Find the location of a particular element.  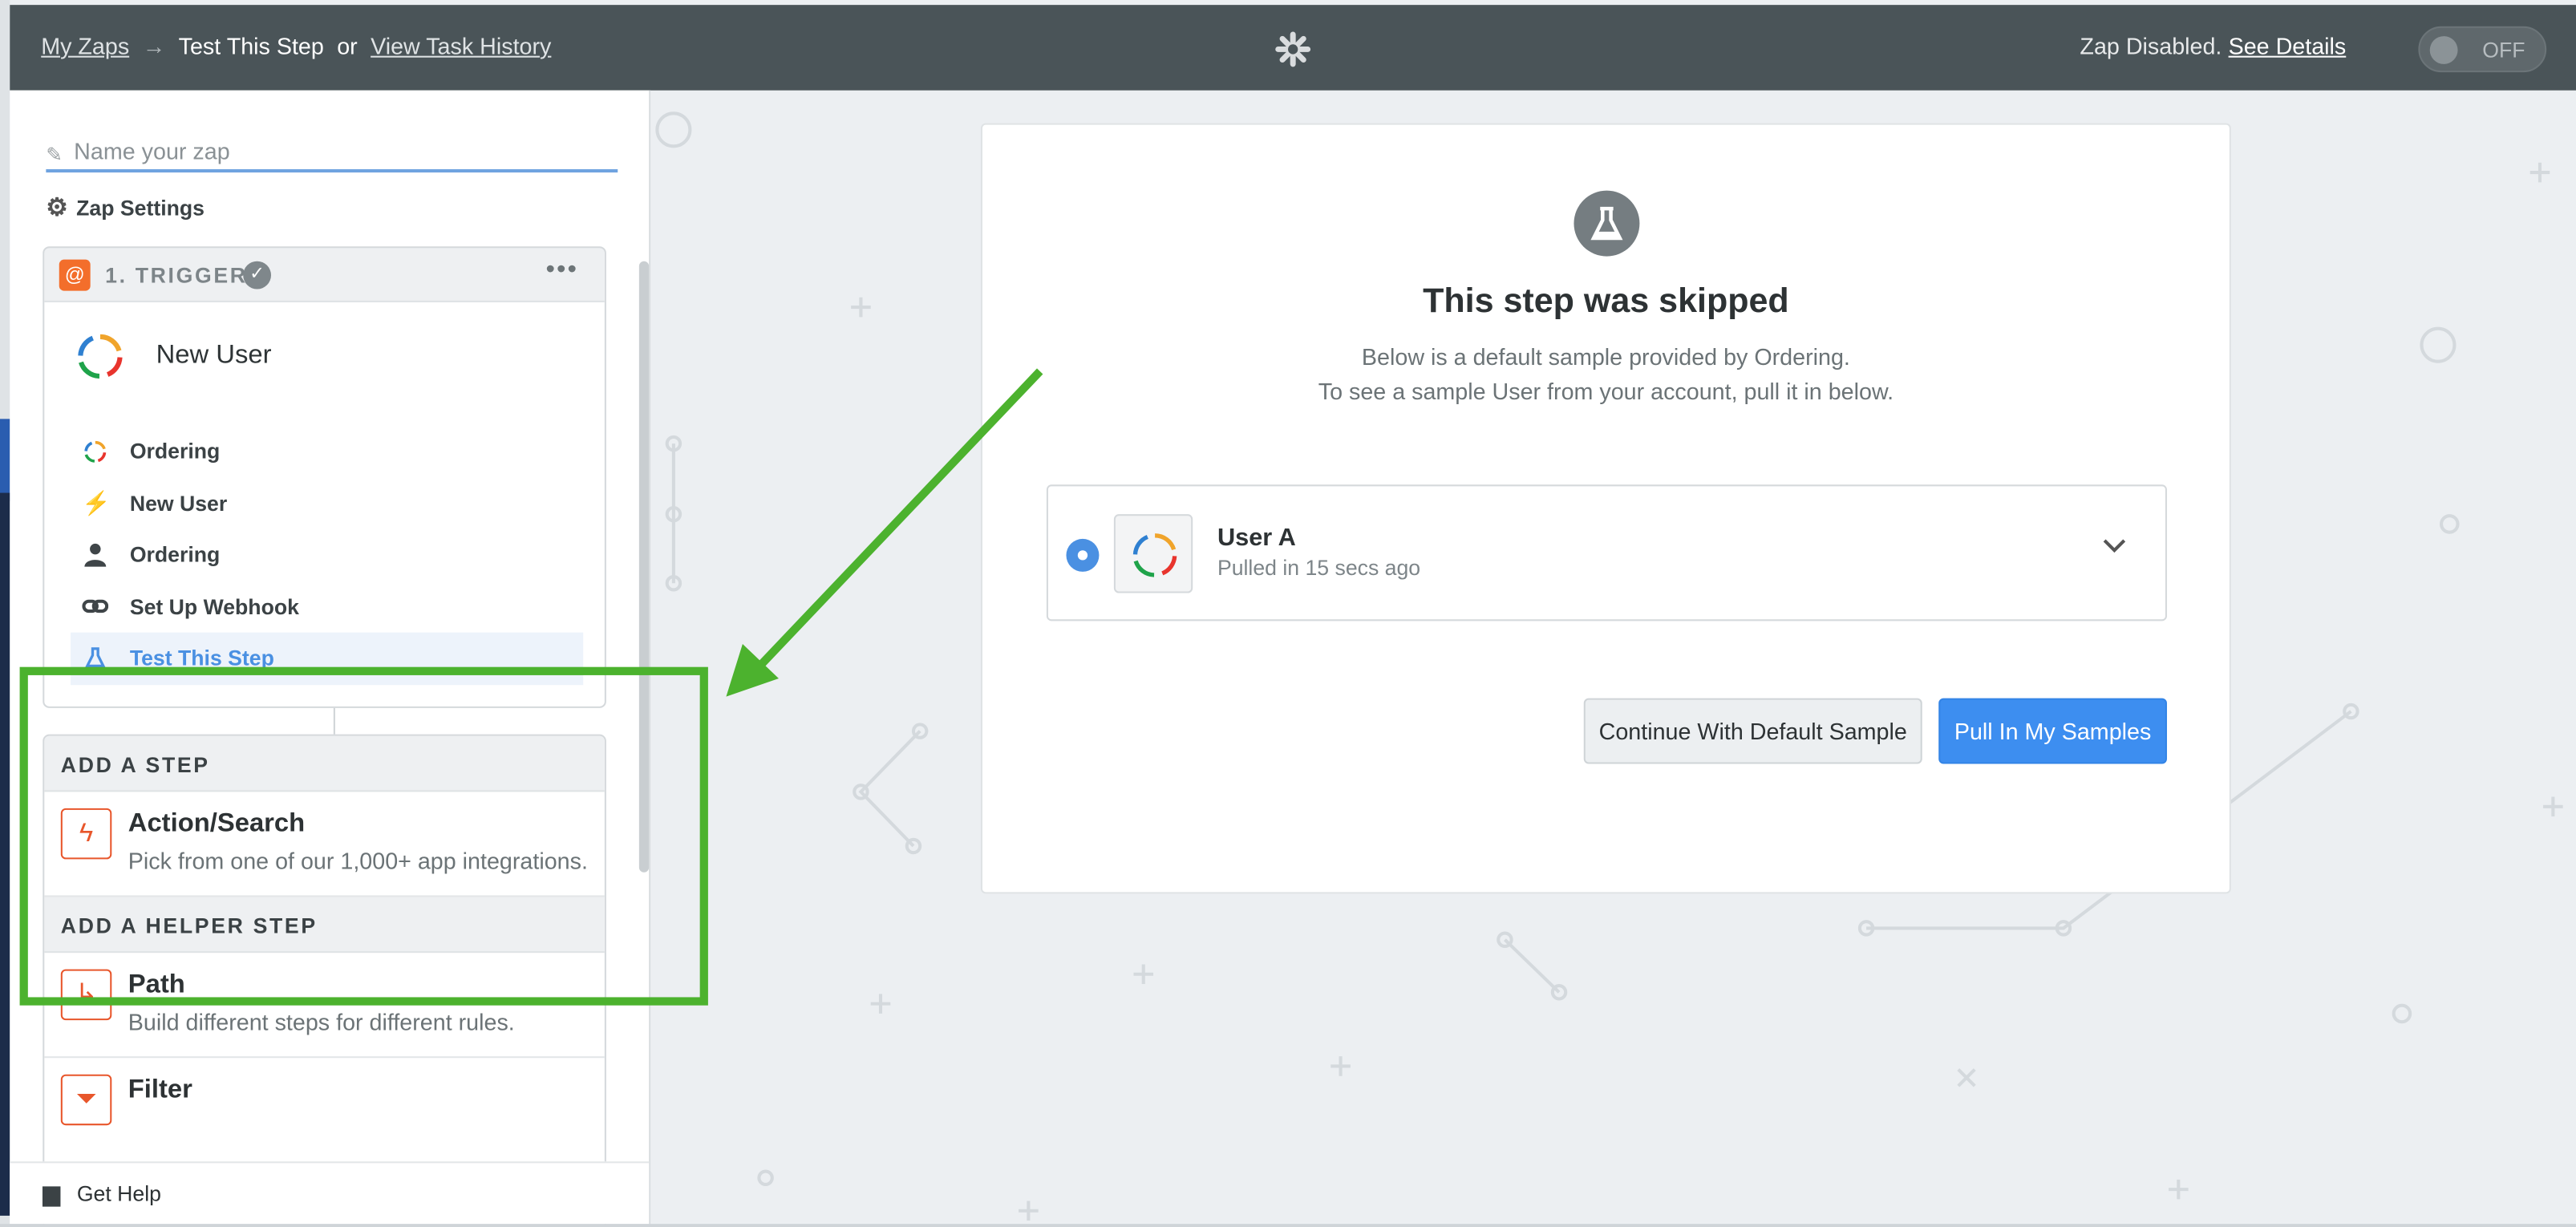

pencil-icon: ✎ is located at coordinates (55, 154).